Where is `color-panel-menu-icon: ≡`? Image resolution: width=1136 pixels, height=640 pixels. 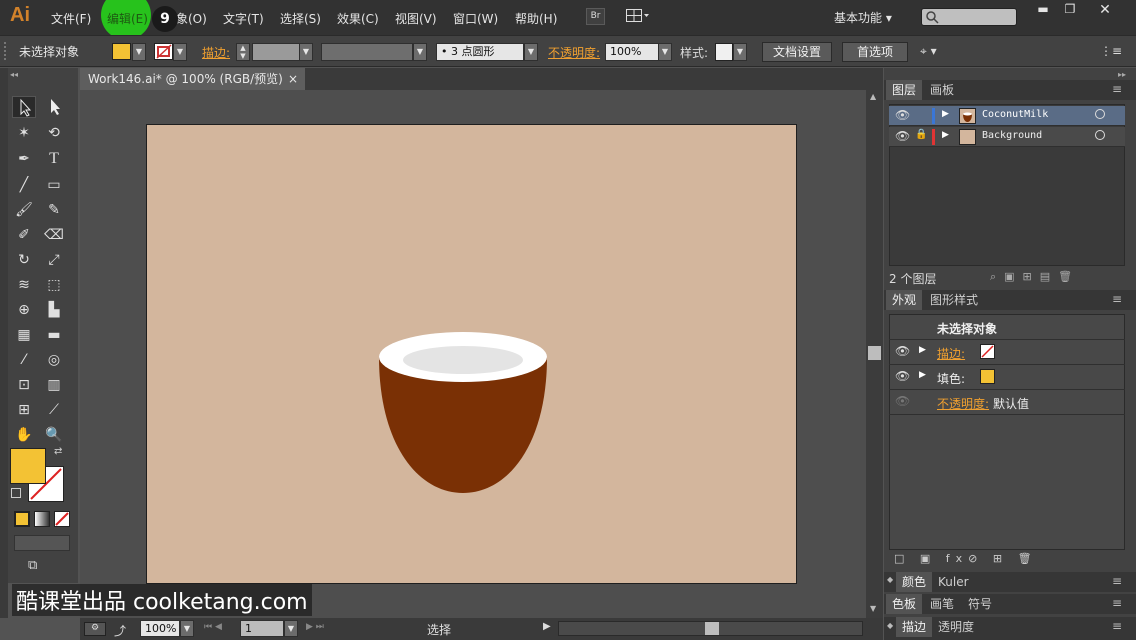
color-panel-menu-icon: ≡ is located at coordinates (1117, 581).